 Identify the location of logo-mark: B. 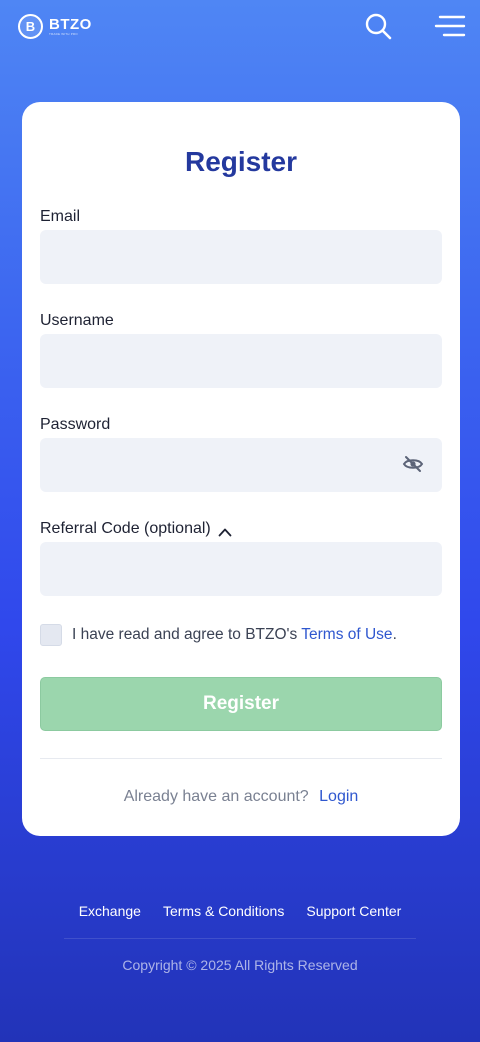
(30, 26).